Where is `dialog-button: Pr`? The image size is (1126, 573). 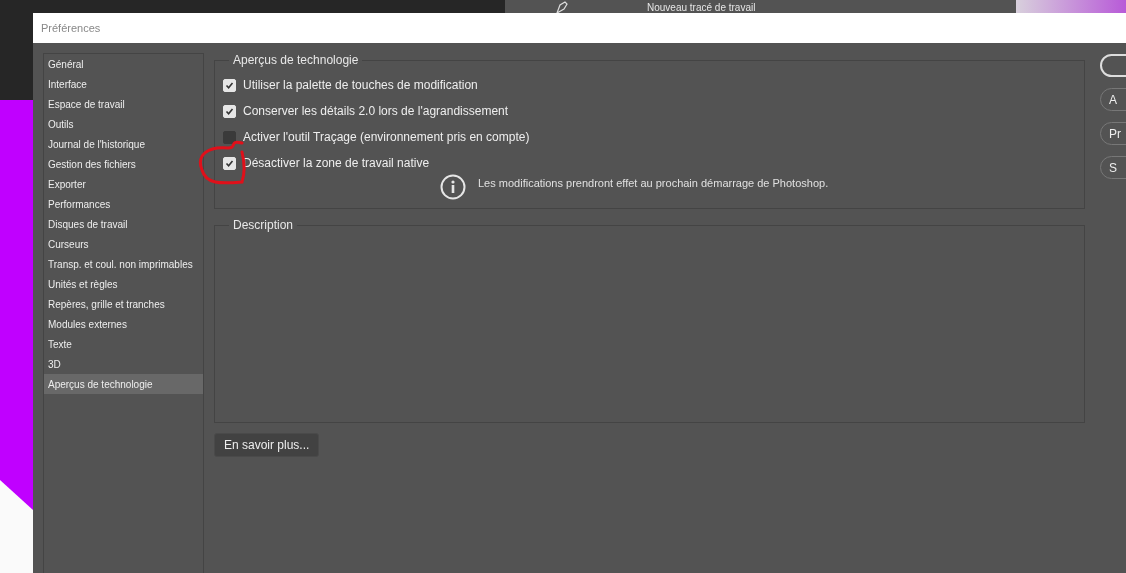 dialog-button: Pr is located at coordinates (1113, 133).